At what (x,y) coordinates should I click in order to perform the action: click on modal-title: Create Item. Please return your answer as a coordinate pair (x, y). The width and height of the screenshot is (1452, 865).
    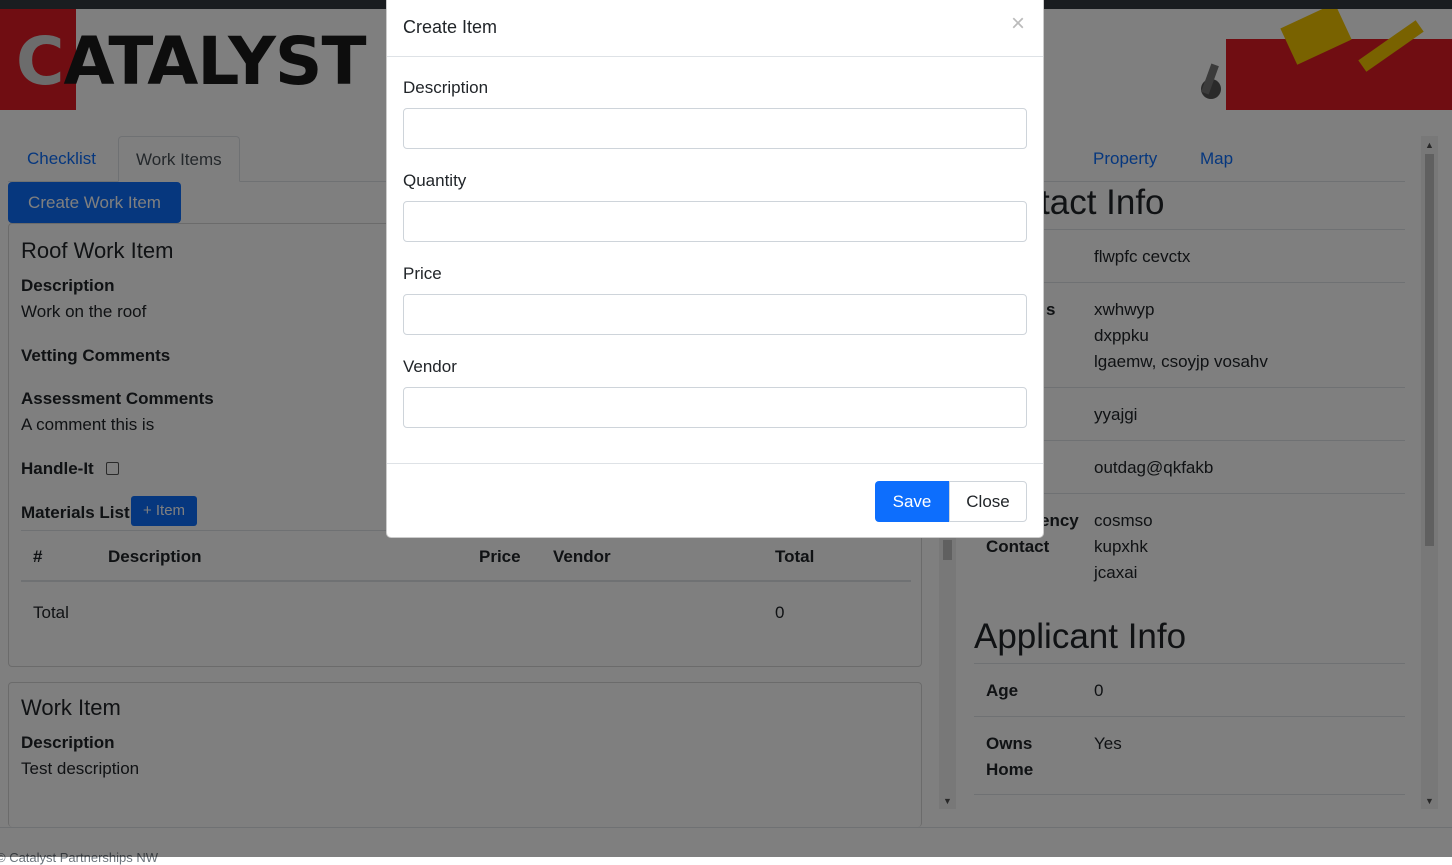
    Looking at the image, I should click on (450, 27).